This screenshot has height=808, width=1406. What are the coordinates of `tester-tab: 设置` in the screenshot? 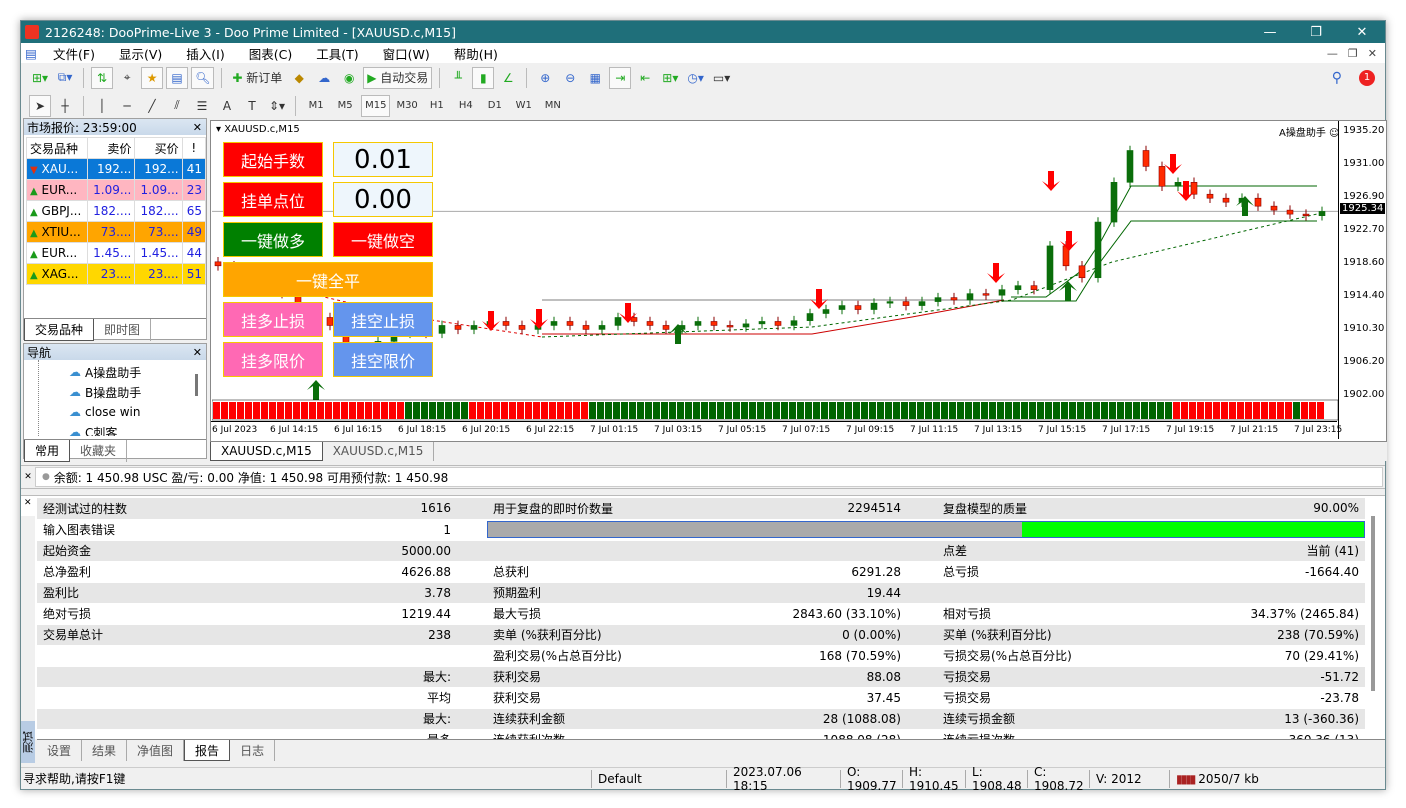 It's located at (60, 750).